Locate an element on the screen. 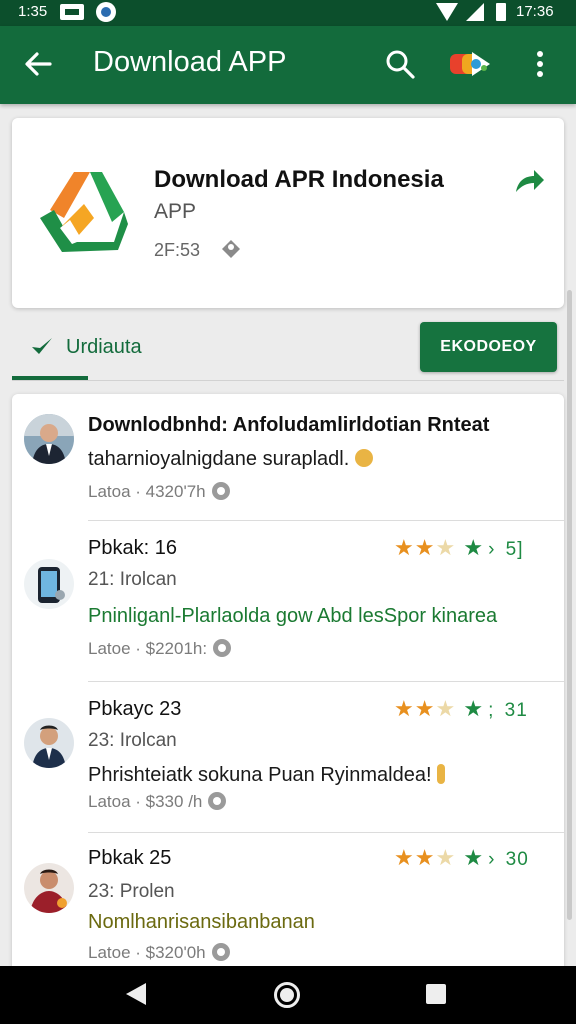 This screenshot has height=1024, width=576. review-time: Latoa · $330 /h is located at coordinates (157, 802).